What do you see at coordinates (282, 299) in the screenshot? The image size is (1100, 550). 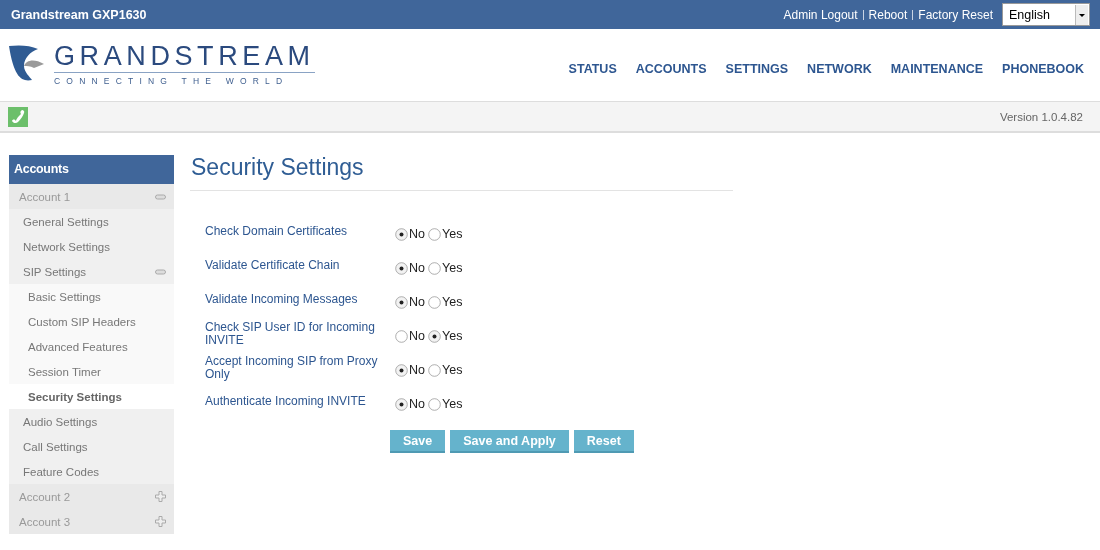 I see `setting-label: Validate Incoming Messages` at bounding box center [282, 299].